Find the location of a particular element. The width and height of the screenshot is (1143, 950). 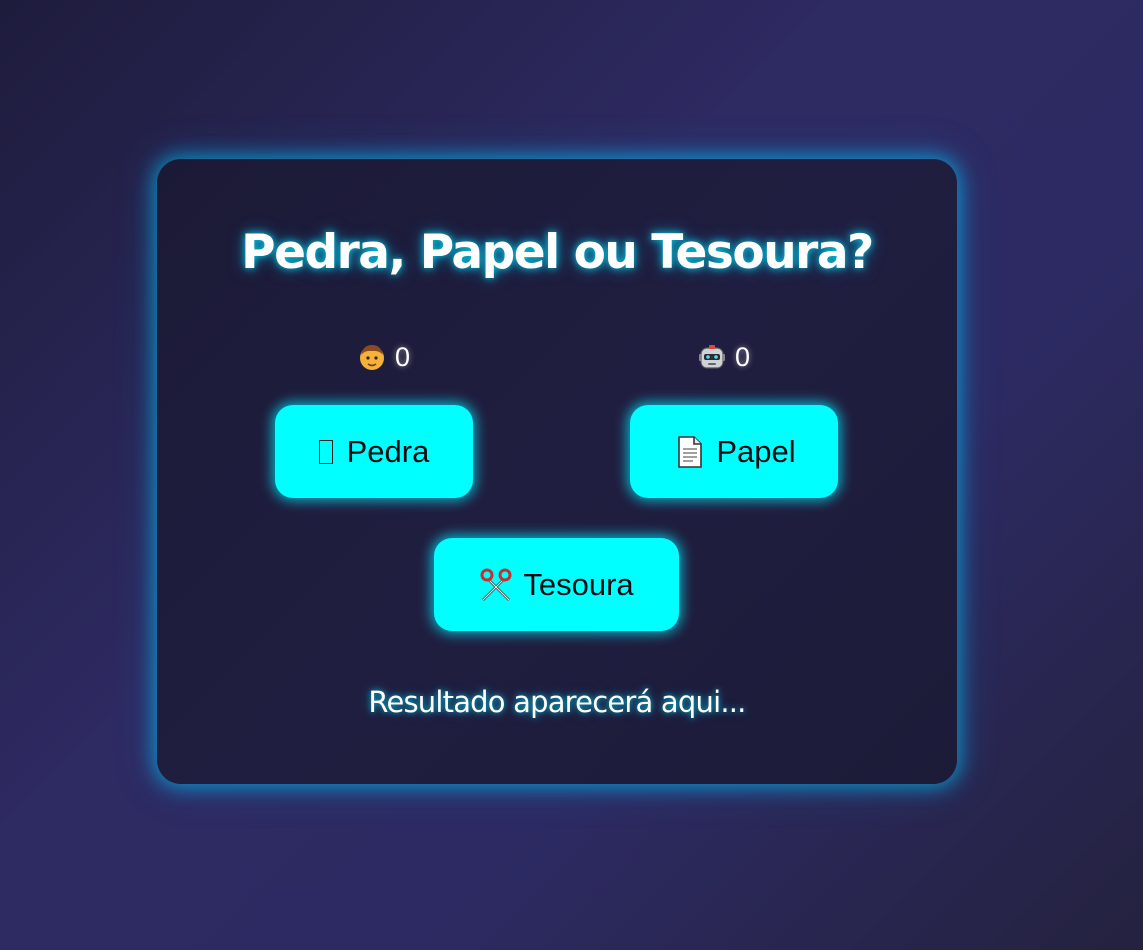

game-title: Pedra, Papel ou Tesoura? is located at coordinates (557, 252).